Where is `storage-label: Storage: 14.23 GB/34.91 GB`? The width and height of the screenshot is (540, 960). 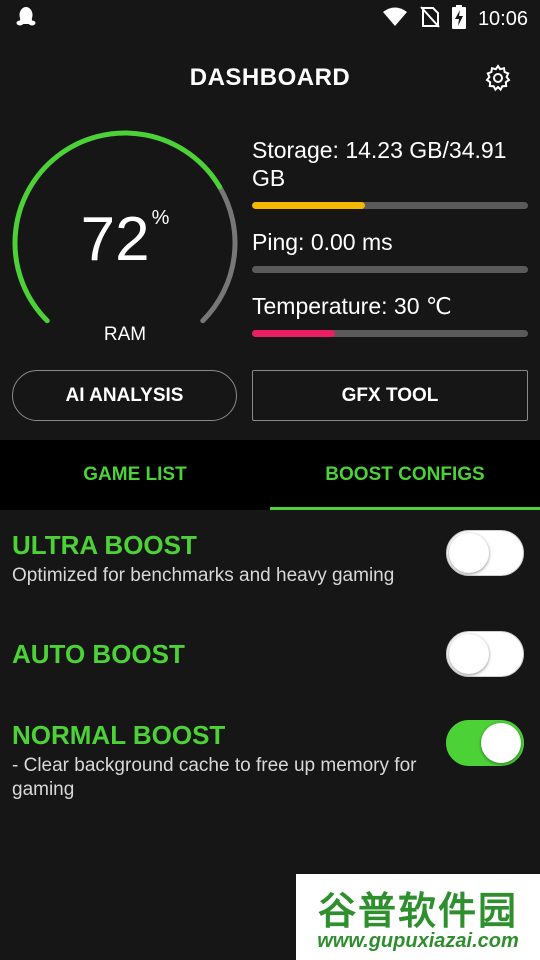 storage-label: Storage: 14.23 GB/34.91 GB is located at coordinates (379, 164).